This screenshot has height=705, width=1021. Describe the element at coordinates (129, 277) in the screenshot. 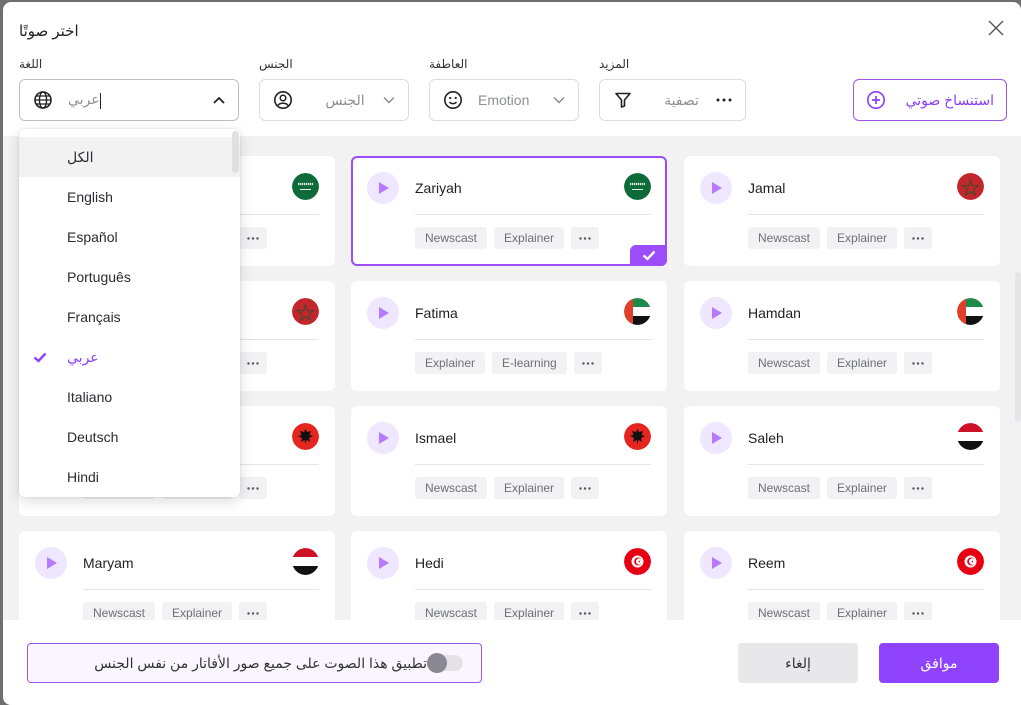

I see `language-option: Português` at that location.